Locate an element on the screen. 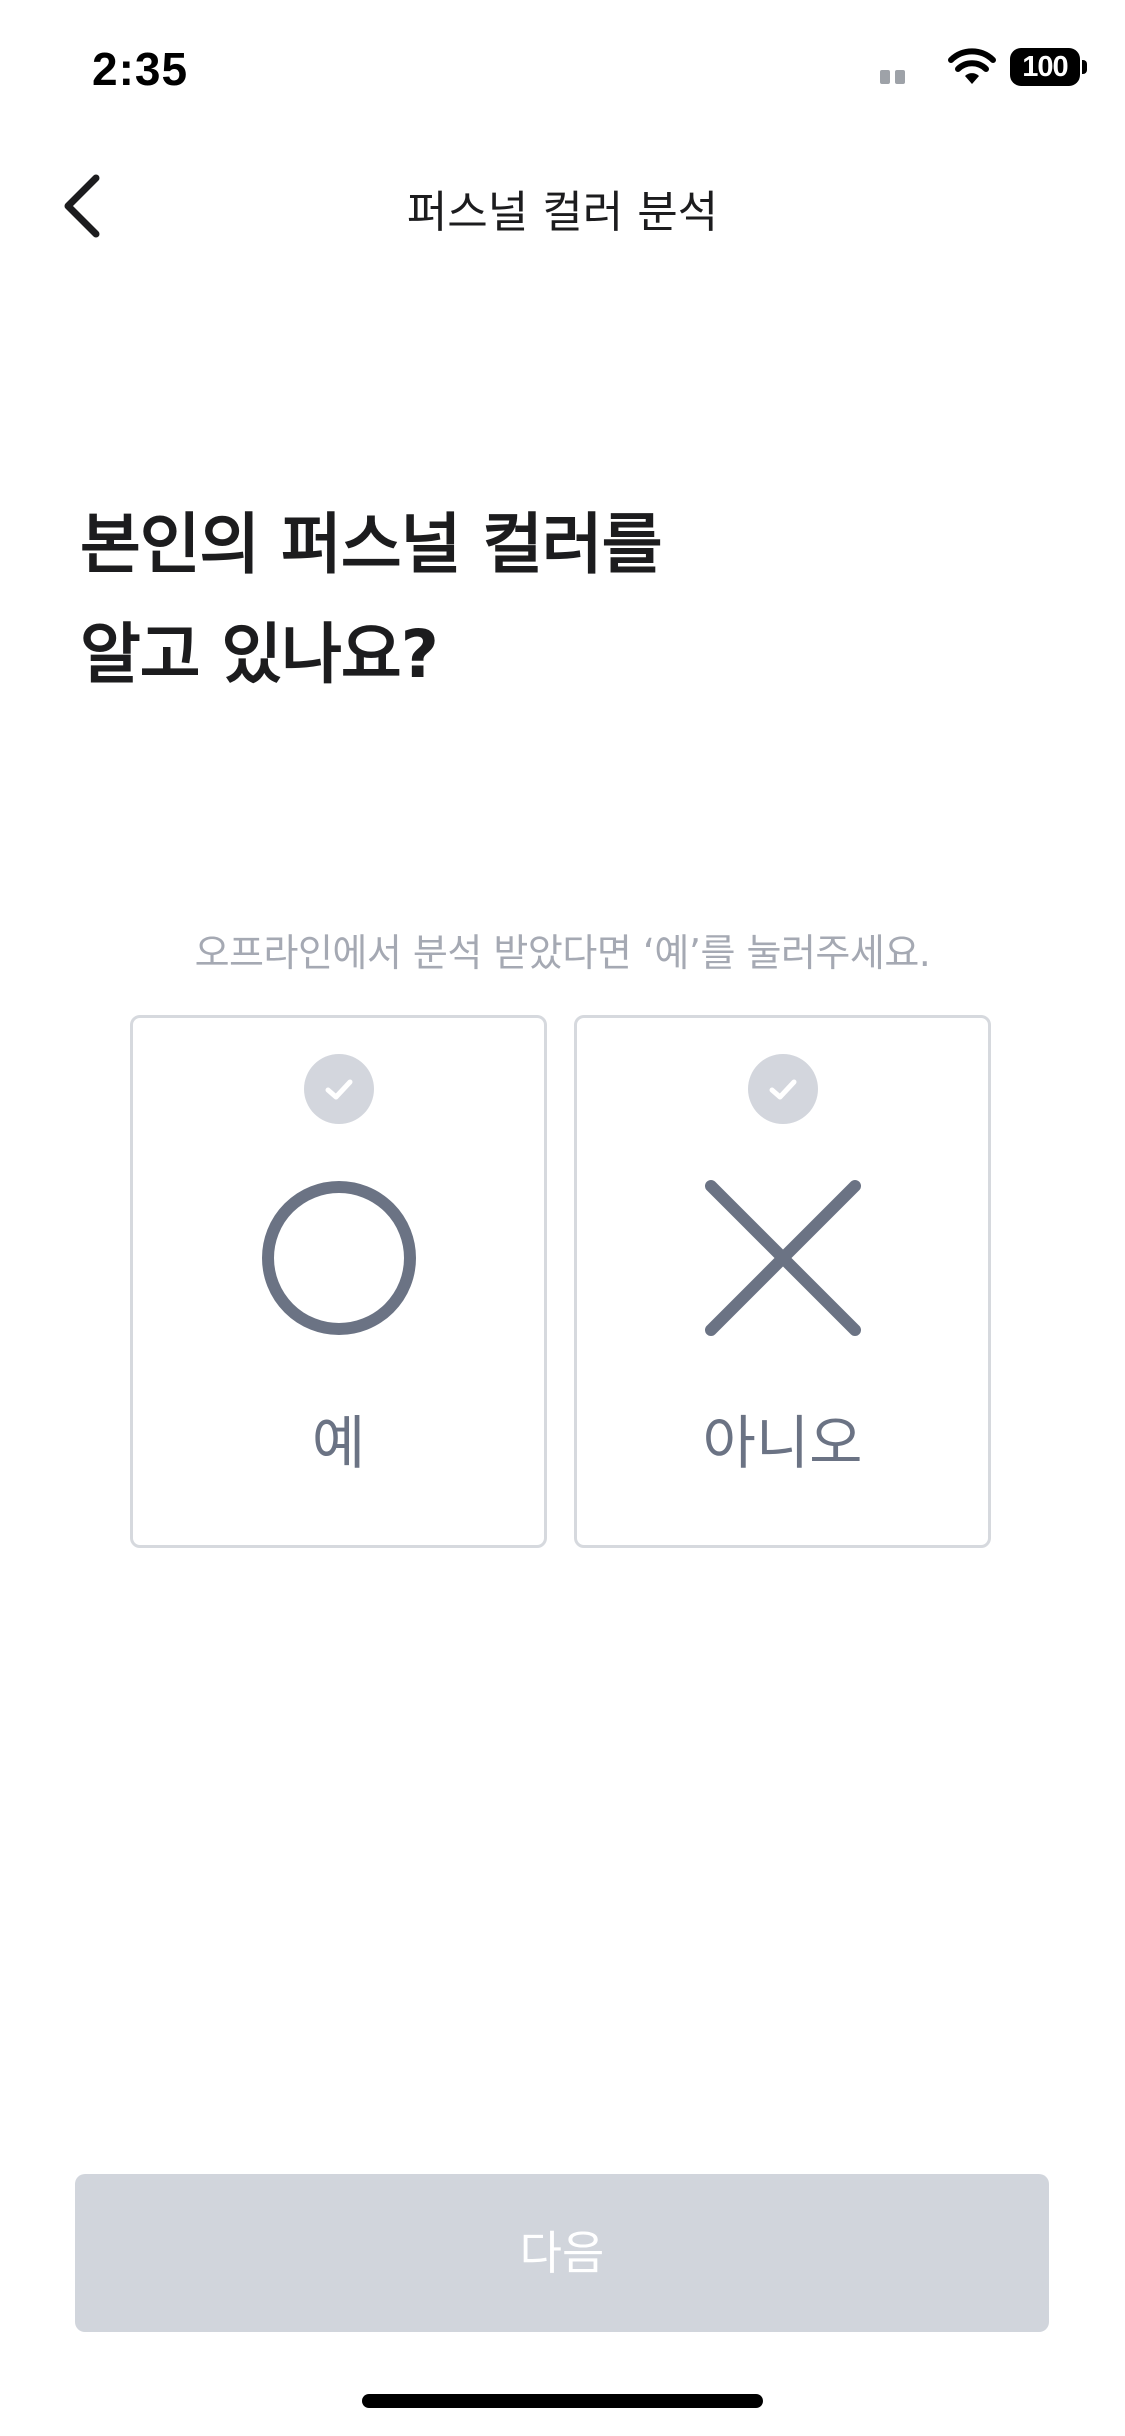  nav-bar: 퍼스널 컬러 분석 is located at coordinates (562, 205).